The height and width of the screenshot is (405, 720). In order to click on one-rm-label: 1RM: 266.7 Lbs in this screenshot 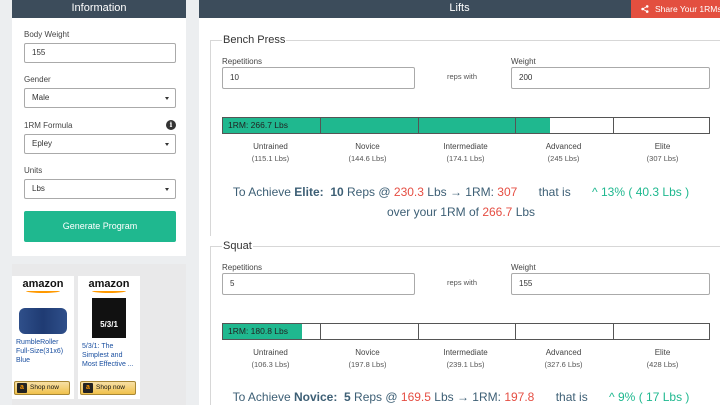, I will do `click(258, 125)`.